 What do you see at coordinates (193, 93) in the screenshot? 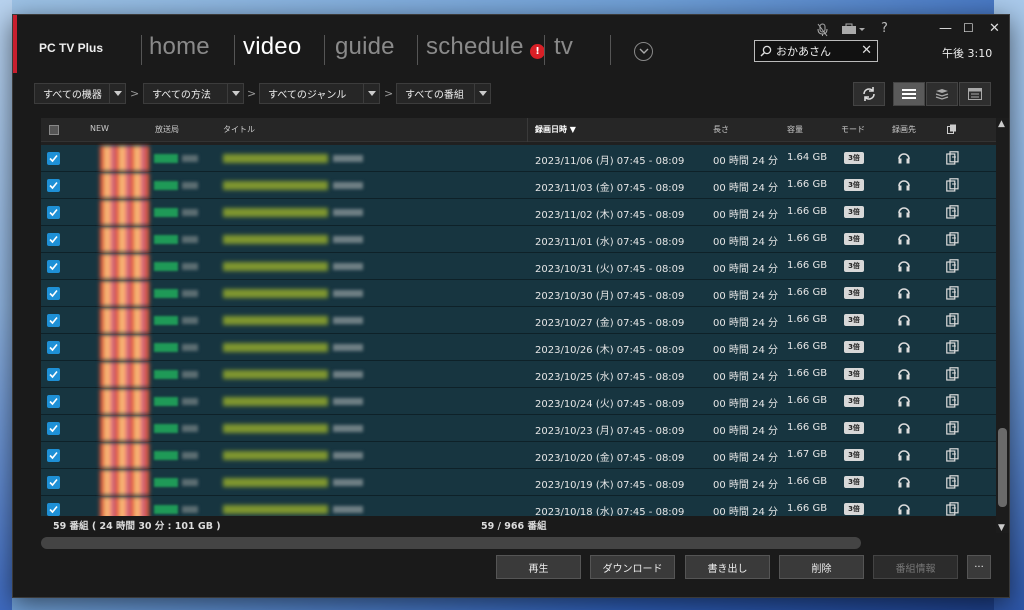
I see `filter-method: すべての方法` at bounding box center [193, 93].